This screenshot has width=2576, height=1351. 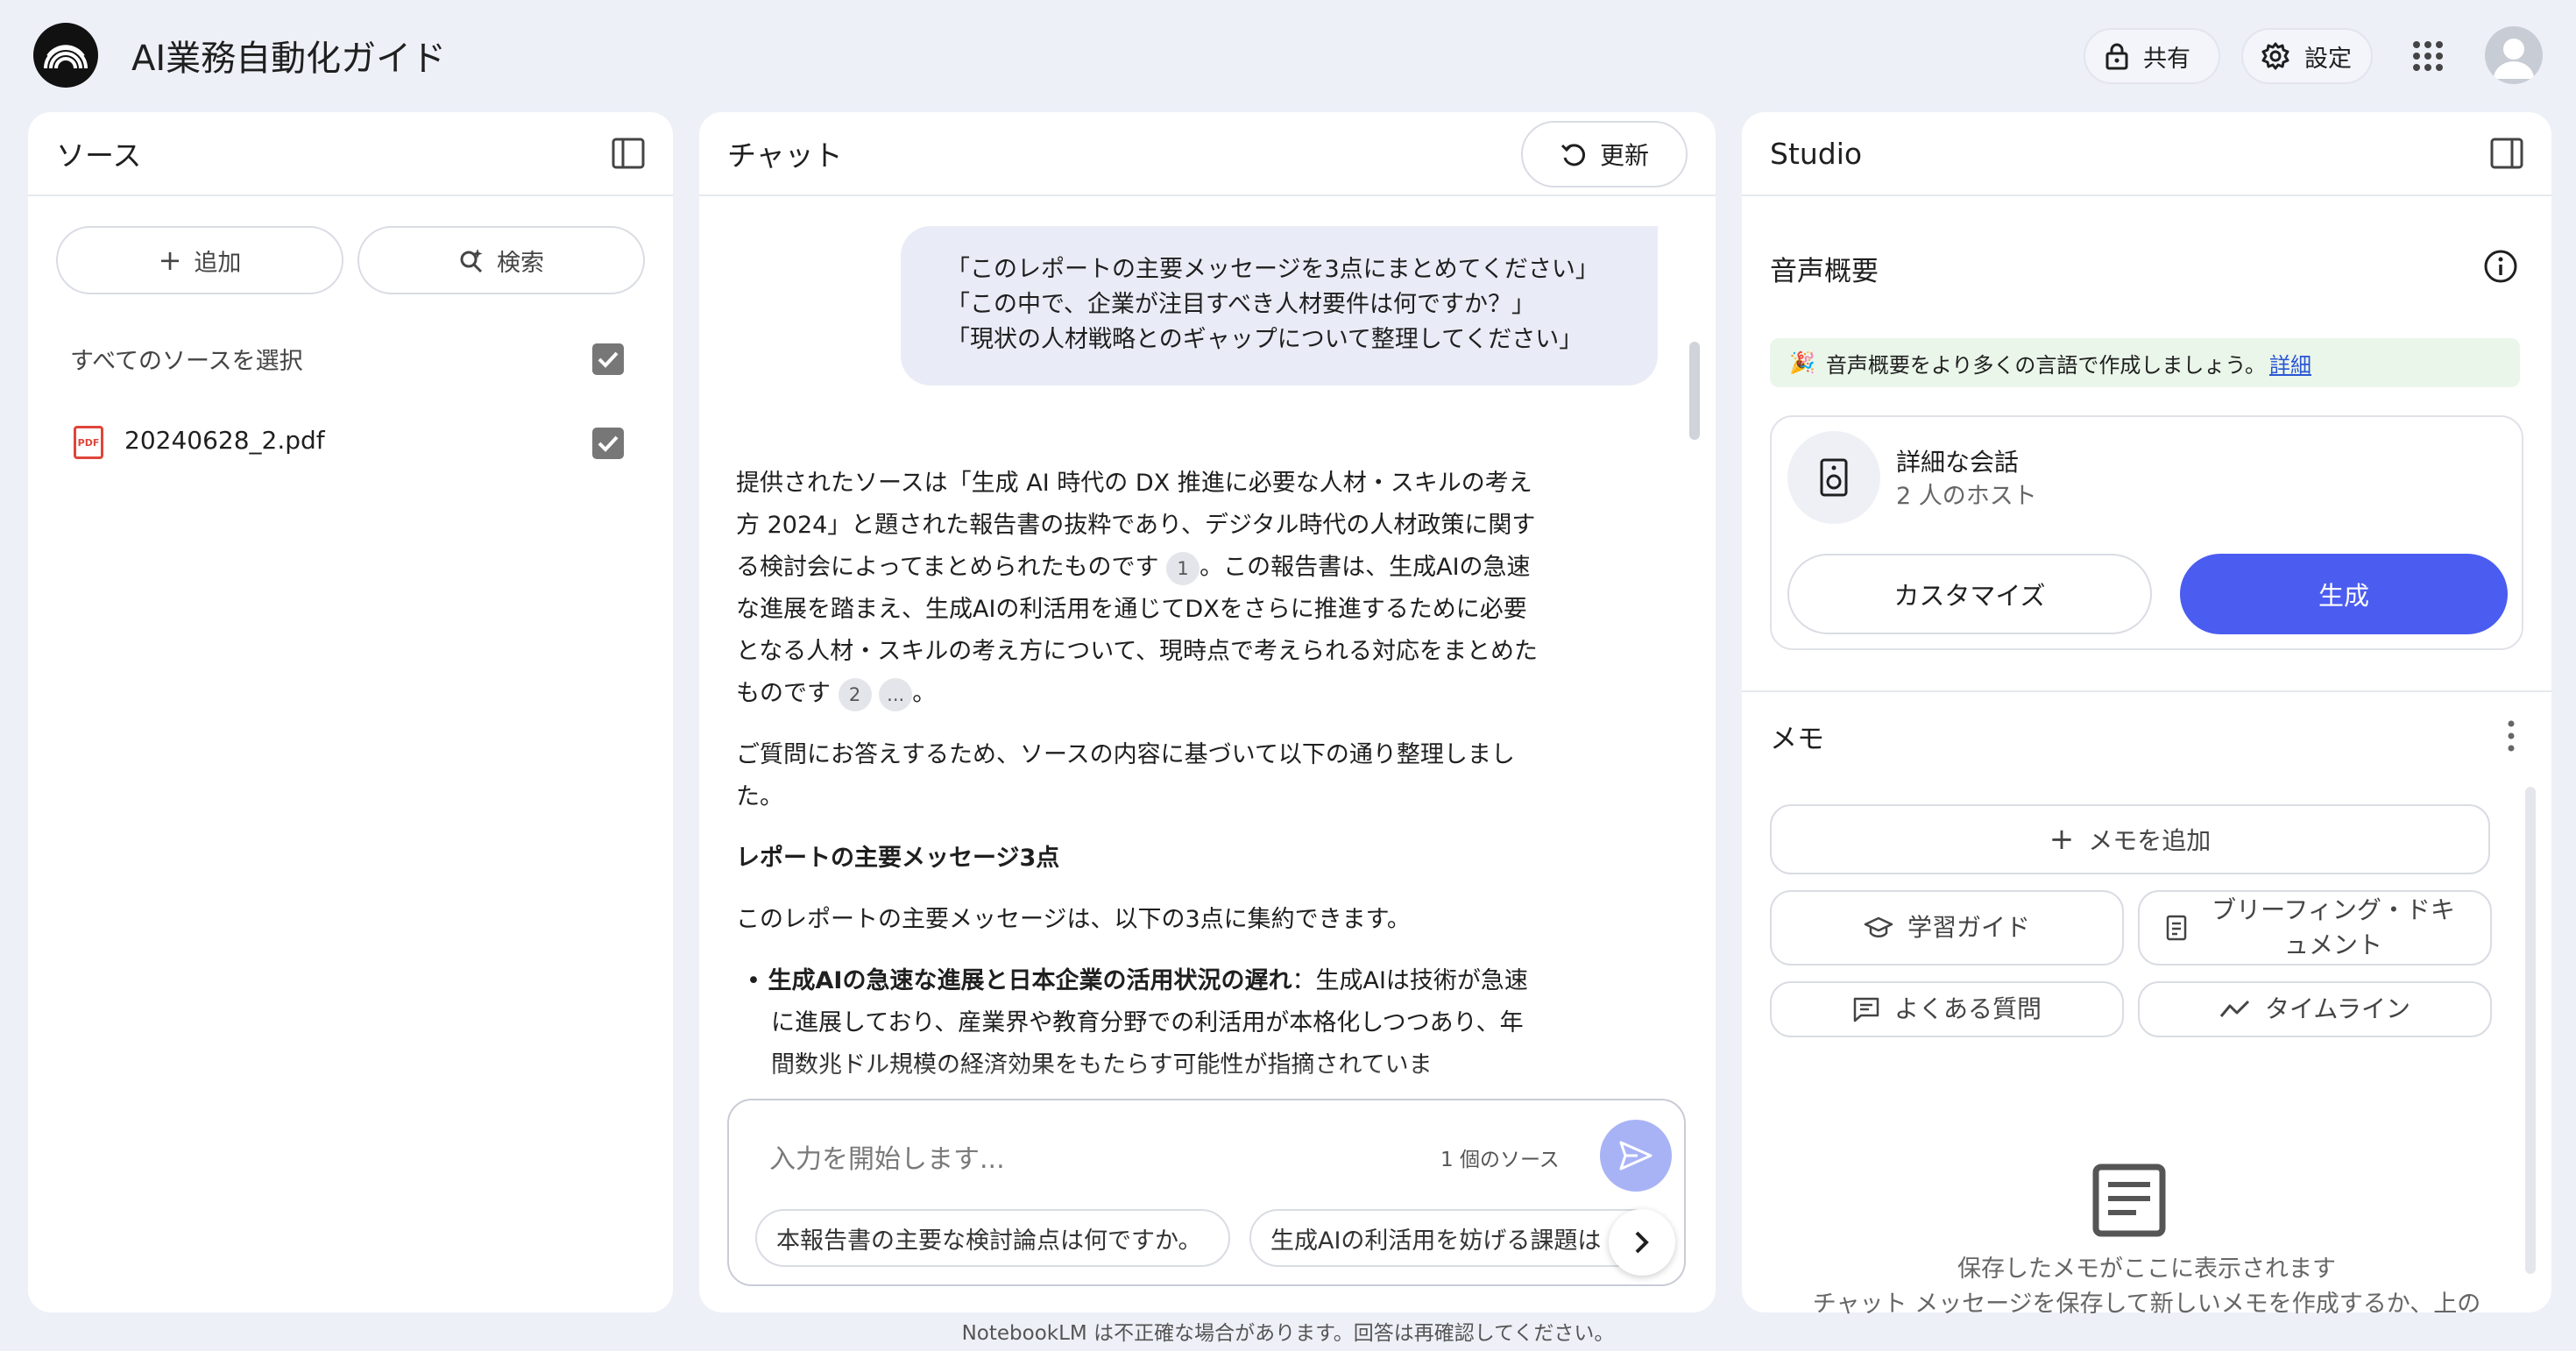 I want to click on memo-empty-icon, so click(x=2129, y=1200).